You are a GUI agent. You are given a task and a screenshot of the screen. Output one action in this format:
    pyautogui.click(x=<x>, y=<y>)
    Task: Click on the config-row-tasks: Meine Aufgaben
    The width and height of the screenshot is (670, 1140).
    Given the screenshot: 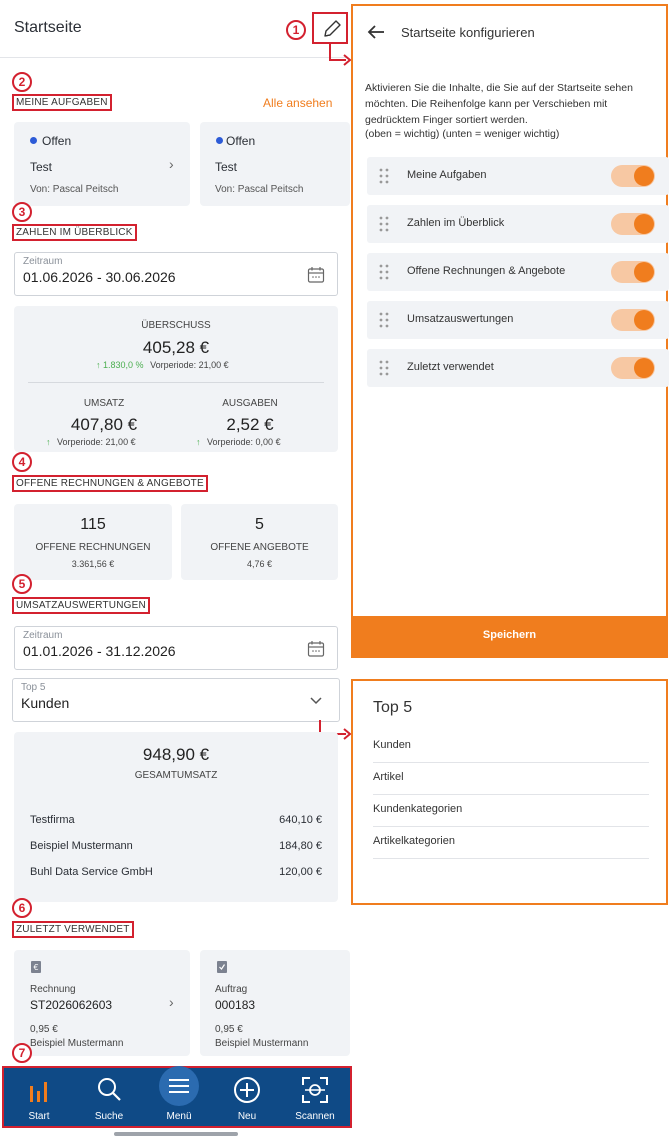 What is the action you would take?
    pyautogui.click(x=518, y=176)
    